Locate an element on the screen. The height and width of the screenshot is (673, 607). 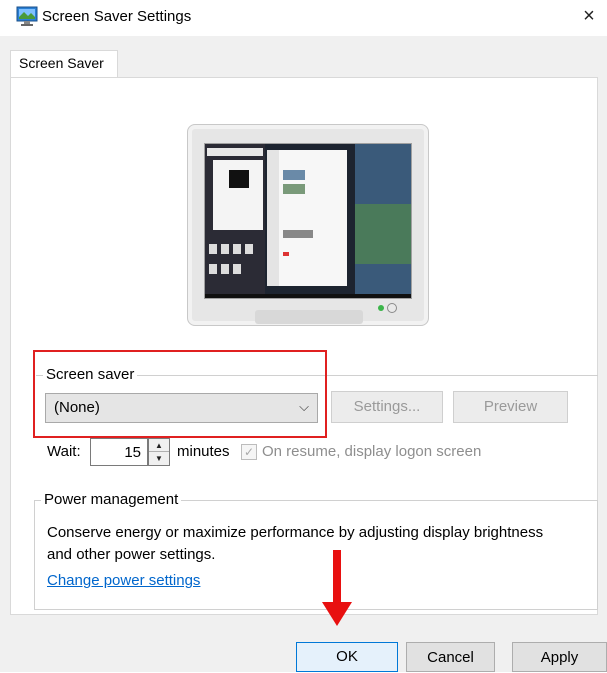
minutes-label: minutes is located at coordinates (203, 451).